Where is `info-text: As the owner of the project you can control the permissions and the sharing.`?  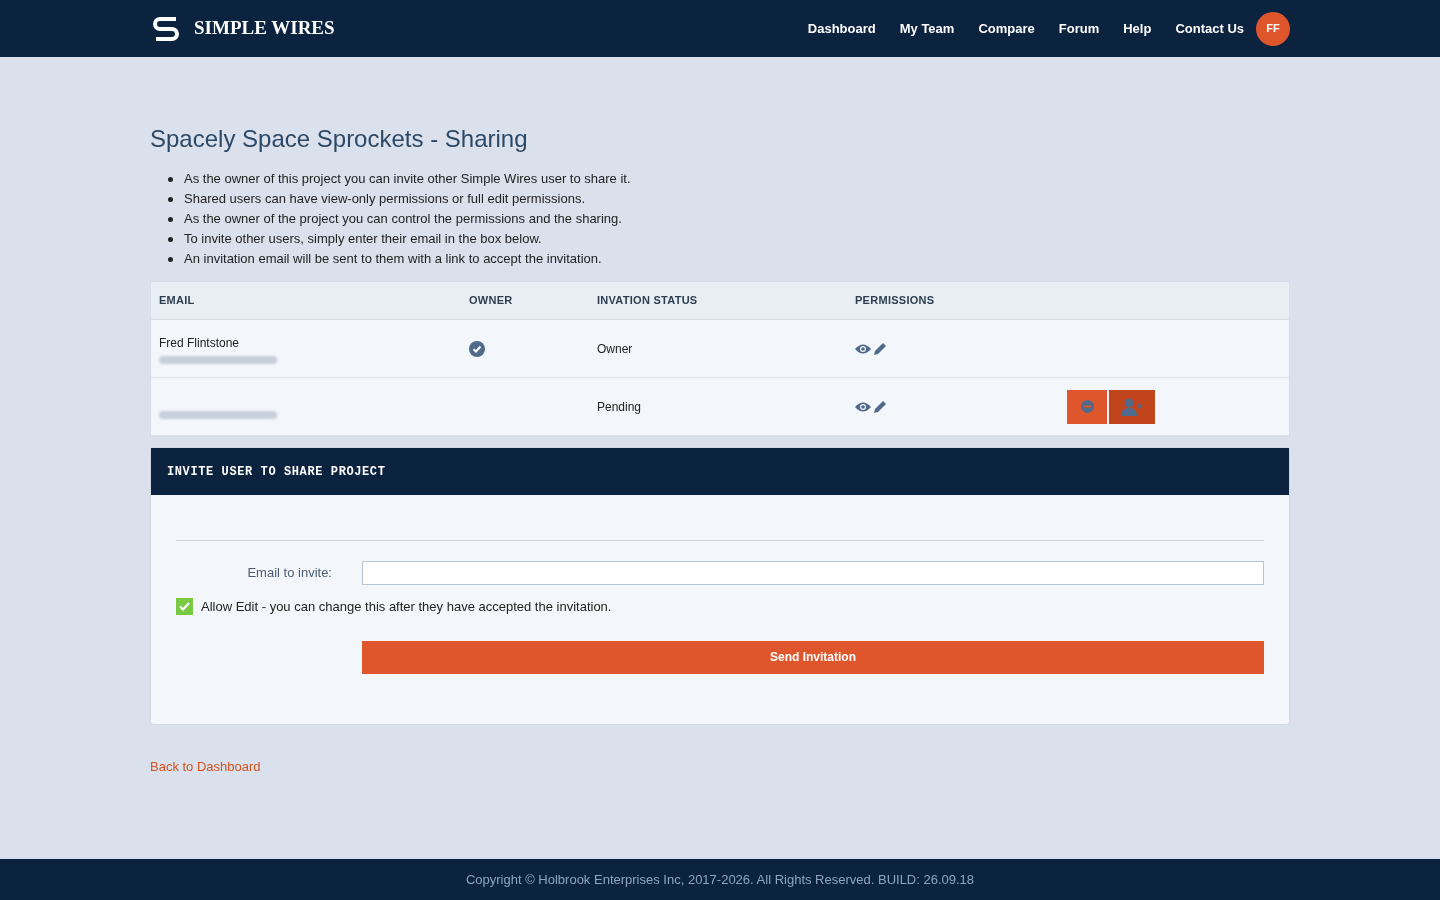
info-text: As the owner of the project you can control the permissions and the sharing. is located at coordinates (403, 219).